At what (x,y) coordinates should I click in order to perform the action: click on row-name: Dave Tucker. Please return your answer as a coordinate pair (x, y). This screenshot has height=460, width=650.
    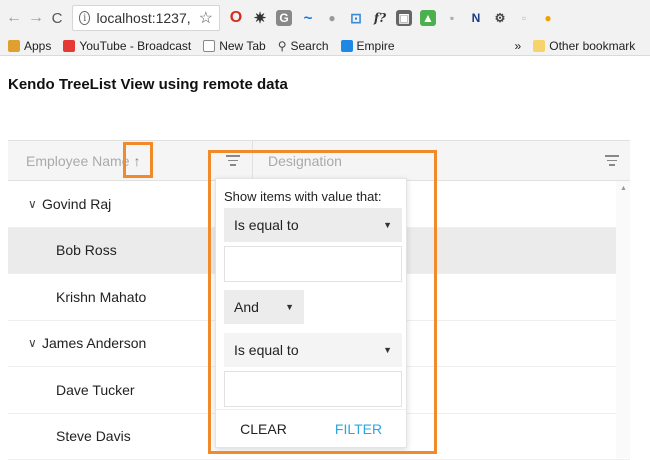
    Looking at the image, I should click on (95, 390).